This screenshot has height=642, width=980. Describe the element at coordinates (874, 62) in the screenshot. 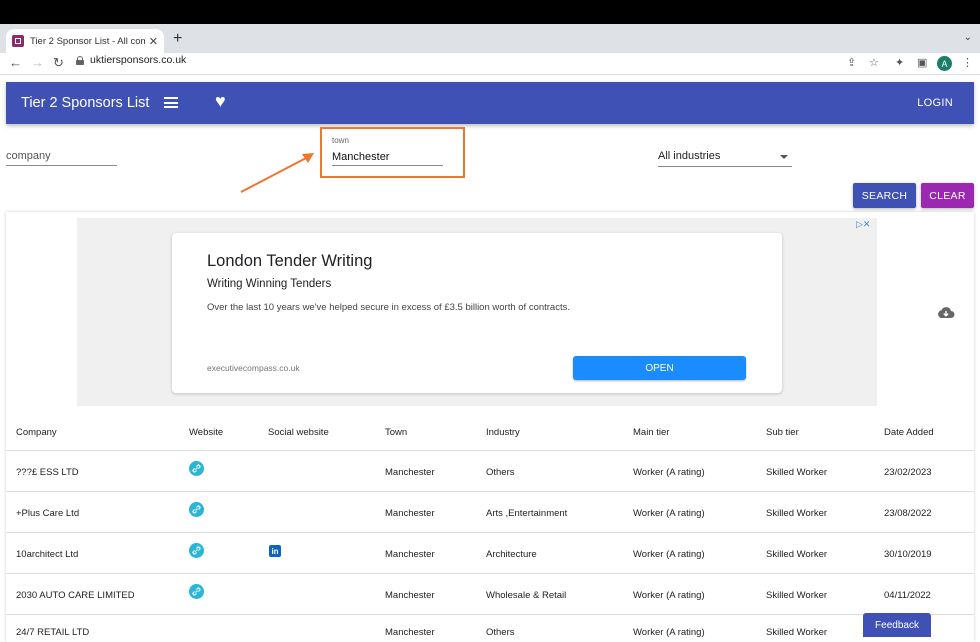

I see `bookmark-star-icon: ☆` at that location.